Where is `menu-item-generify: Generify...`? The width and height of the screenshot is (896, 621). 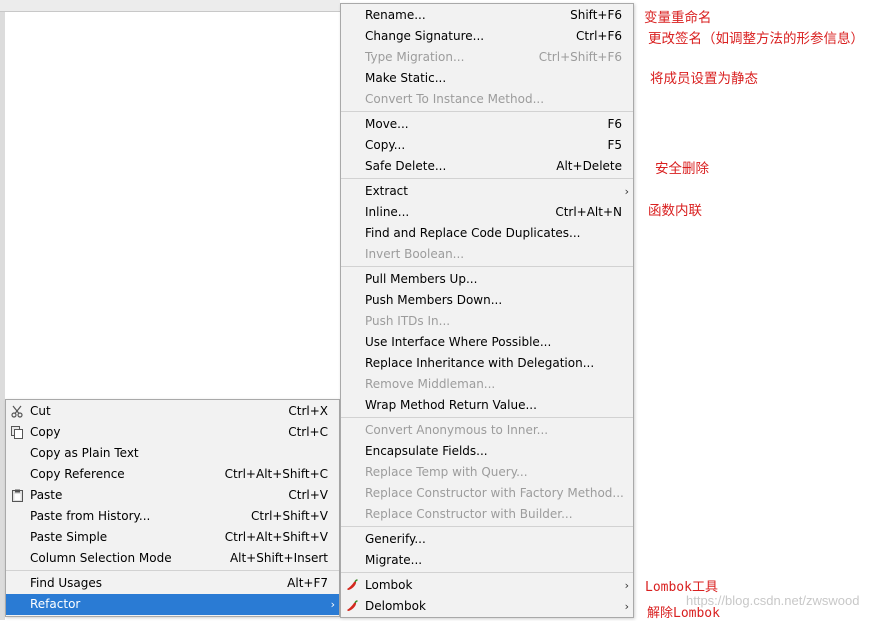
menu-item-generify: Generify... is located at coordinates (487, 539).